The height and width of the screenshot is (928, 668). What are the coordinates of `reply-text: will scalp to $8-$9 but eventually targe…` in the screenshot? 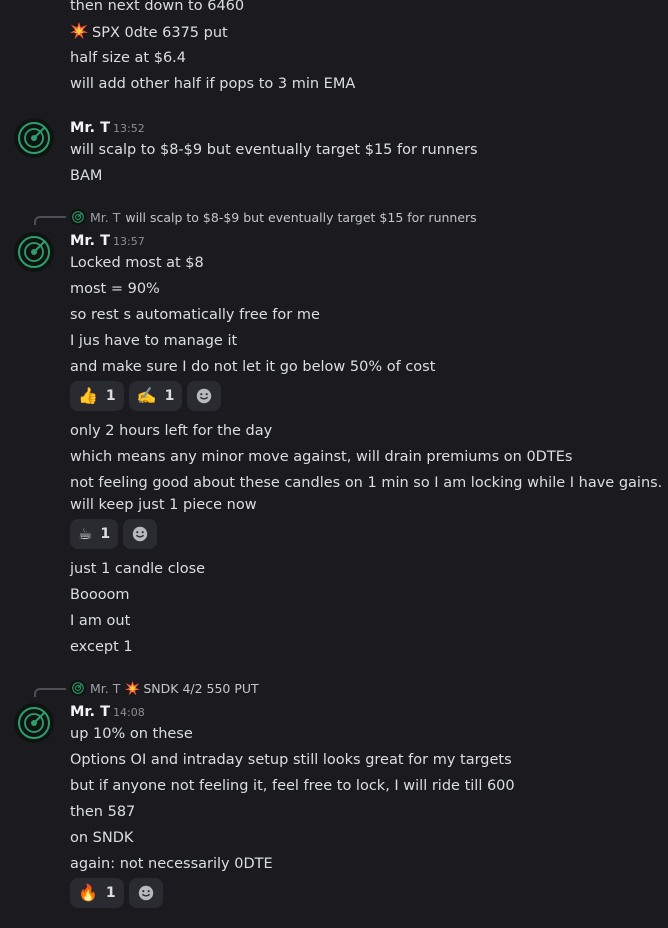 It's located at (301, 217).